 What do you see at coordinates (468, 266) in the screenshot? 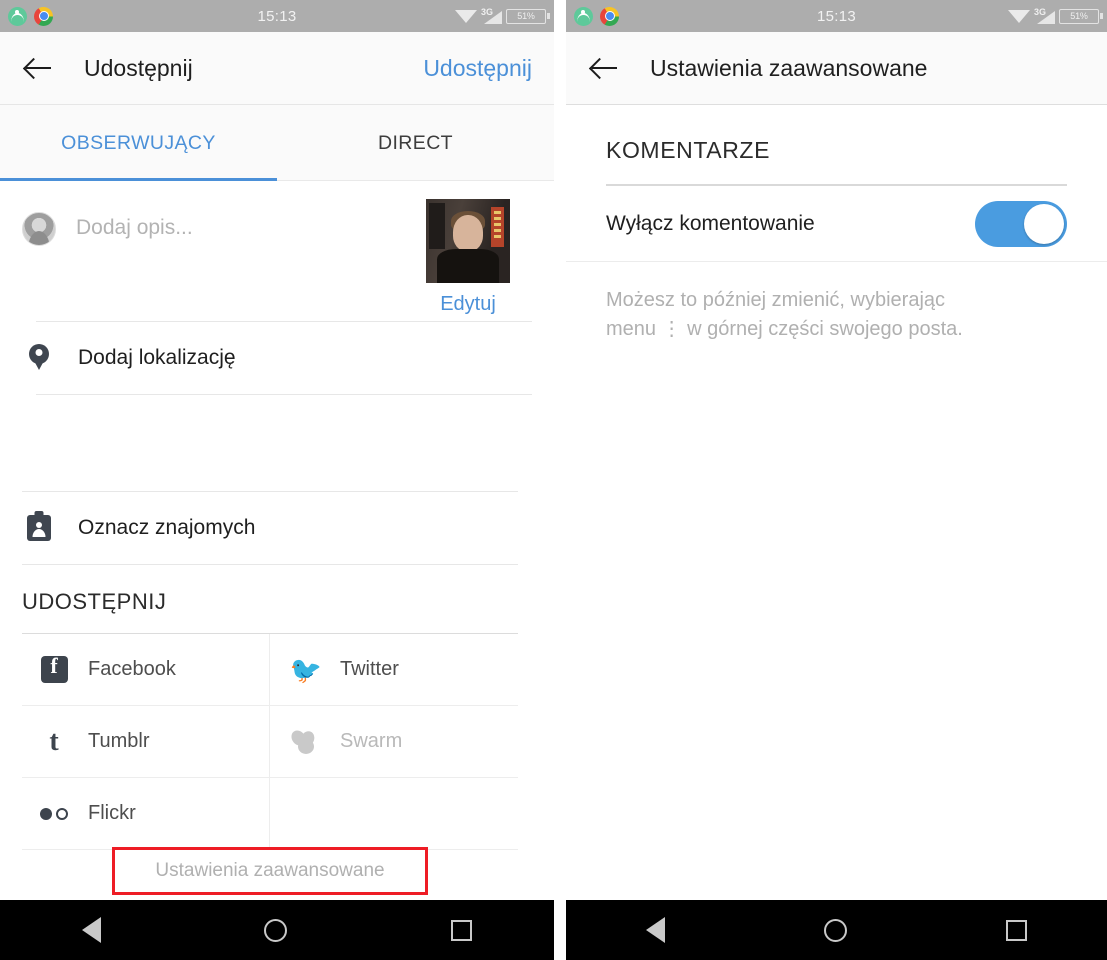
I see `thumbnail-person-body` at bounding box center [468, 266].